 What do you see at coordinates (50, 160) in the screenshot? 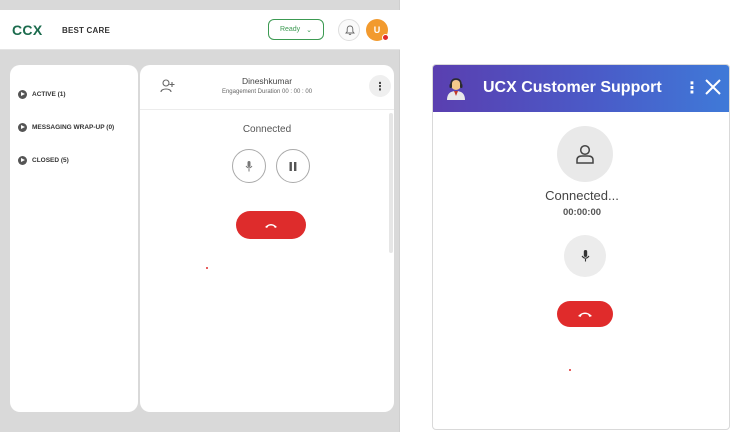
I see `conversation-group-label: CLOSED (5)` at bounding box center [50, 160].